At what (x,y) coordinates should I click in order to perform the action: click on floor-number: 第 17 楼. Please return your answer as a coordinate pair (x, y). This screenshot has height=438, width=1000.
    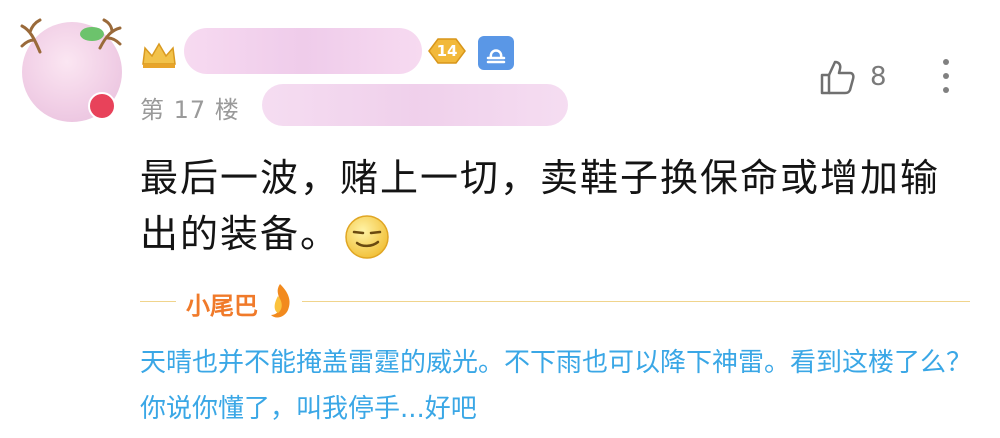
    Looking at the image, I should click on (190, 110).